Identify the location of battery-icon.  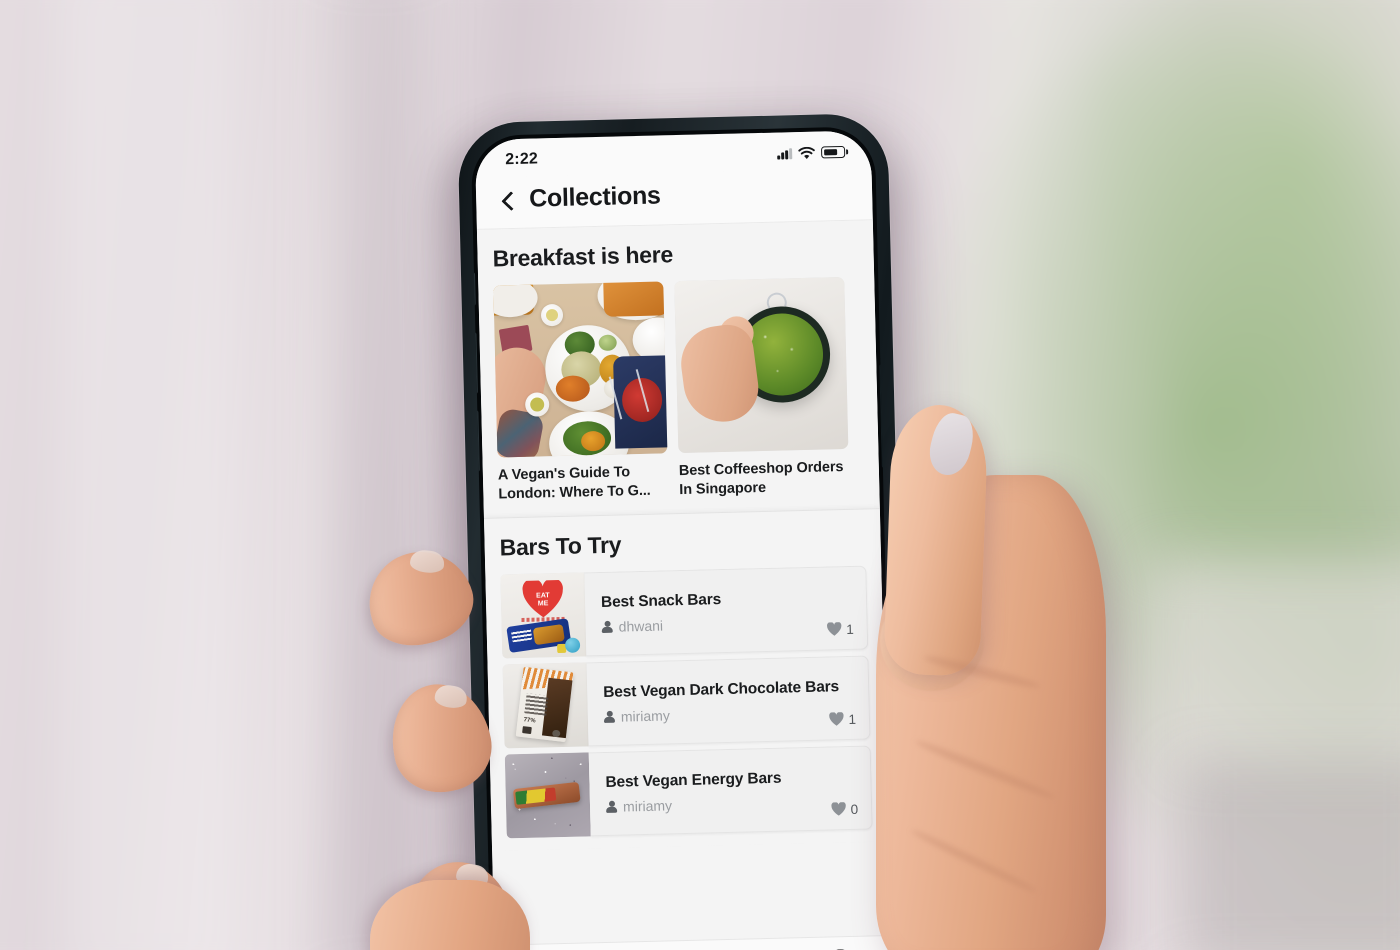
(833, 152).